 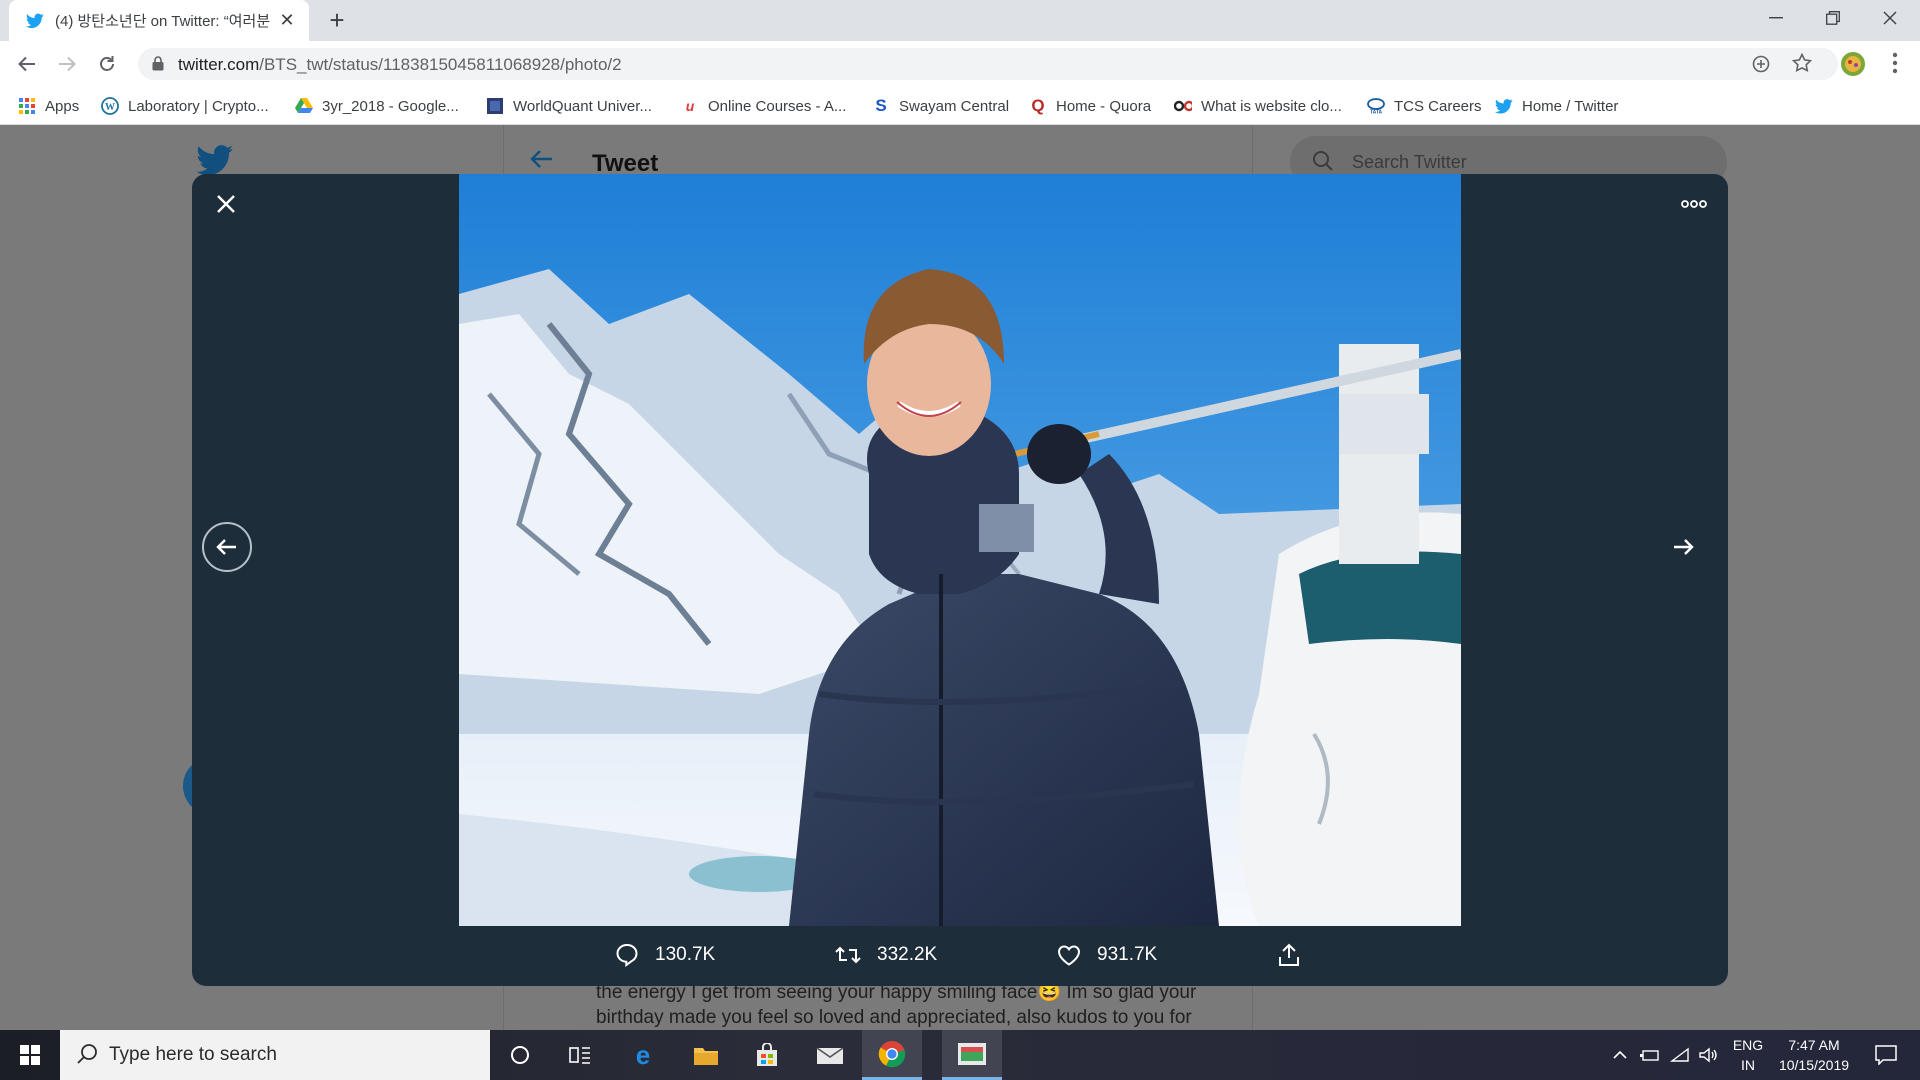 What do you see at coordinates (1748, 1045) in the screenshot?
I see `language-code: ENG` at bounding box center [1748, 1045].